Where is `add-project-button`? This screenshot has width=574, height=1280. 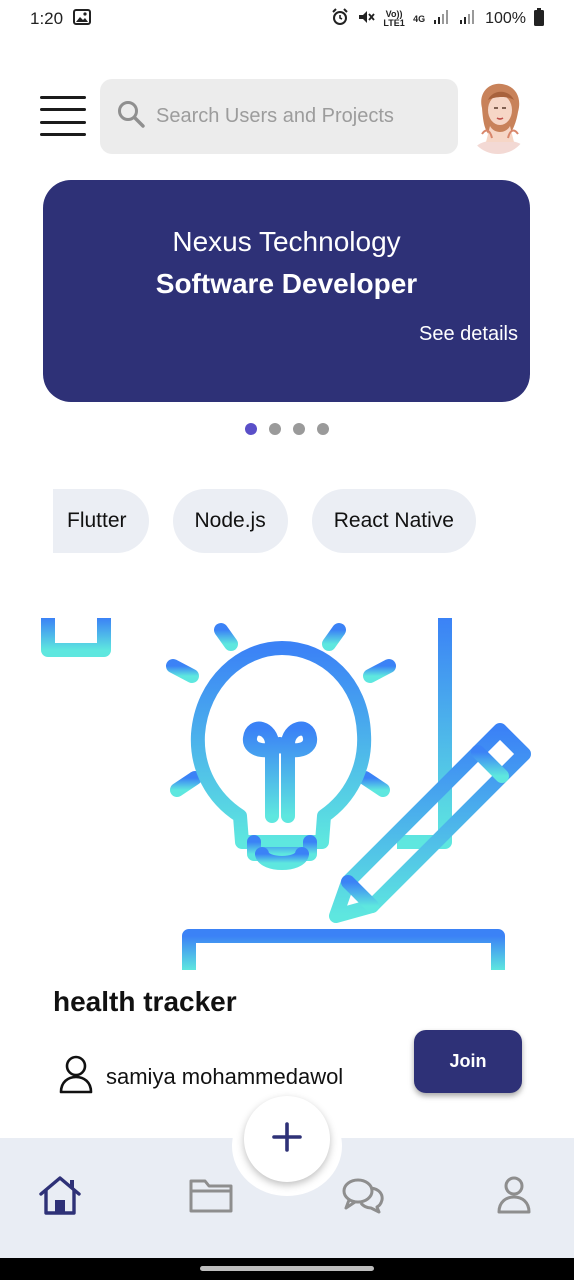 add-project-button is located at coordinates (287, 1139).